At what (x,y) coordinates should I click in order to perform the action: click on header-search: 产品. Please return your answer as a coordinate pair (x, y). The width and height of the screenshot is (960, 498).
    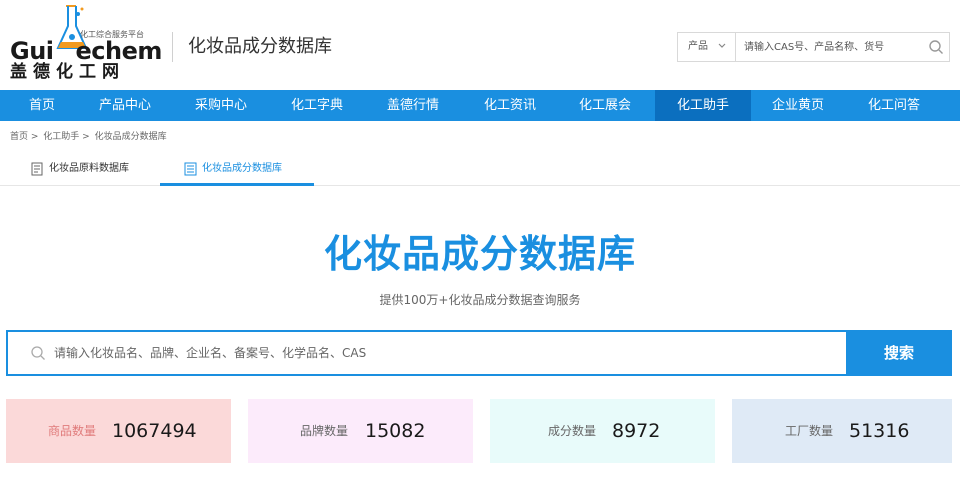
    Looking at the image, I should click on (813, 47).